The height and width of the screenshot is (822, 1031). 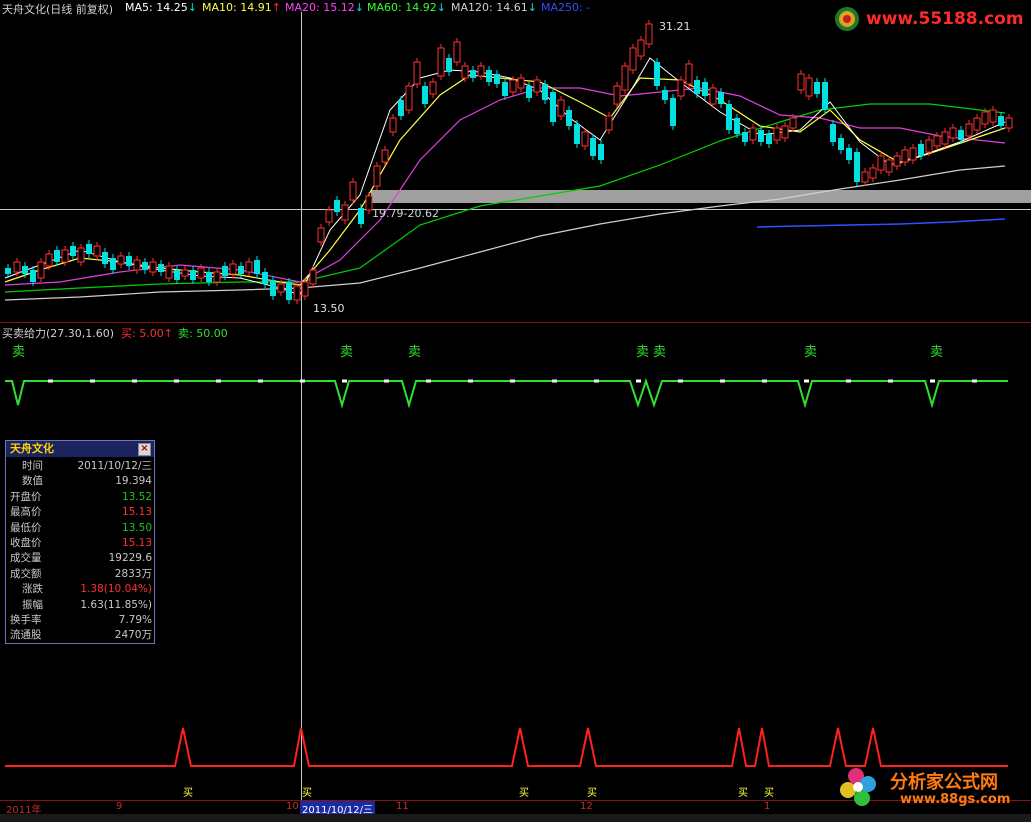 What do you see at coordinates (324, 7) in the screenshot?
I see `ma20-legend: MA20: 15.12↓` at bounding box center [324, 7].